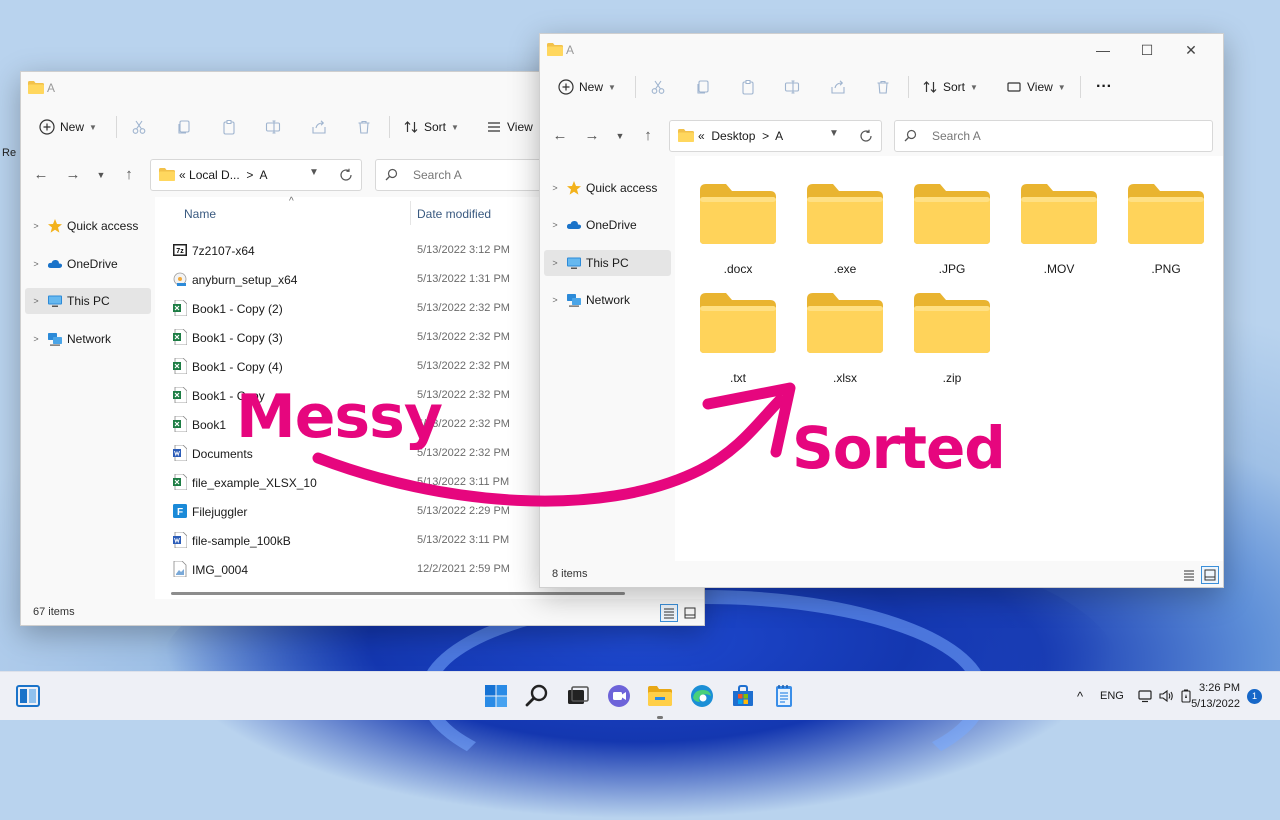 Image resolution: width=1280 pixels, height=820 pixels. What do you see at coordinates (220, 512) in the screenshot?
I see `file-name: Filejuggler` at bounding box center [220, 512].